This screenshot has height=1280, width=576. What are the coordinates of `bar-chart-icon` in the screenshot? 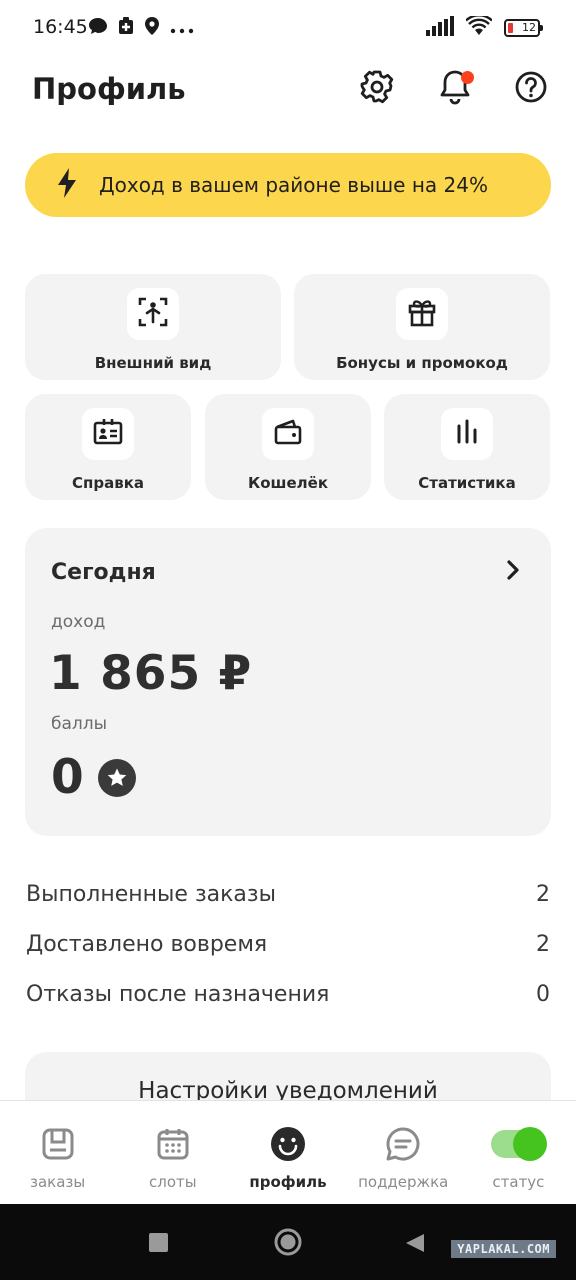 It's located at (467, 434).